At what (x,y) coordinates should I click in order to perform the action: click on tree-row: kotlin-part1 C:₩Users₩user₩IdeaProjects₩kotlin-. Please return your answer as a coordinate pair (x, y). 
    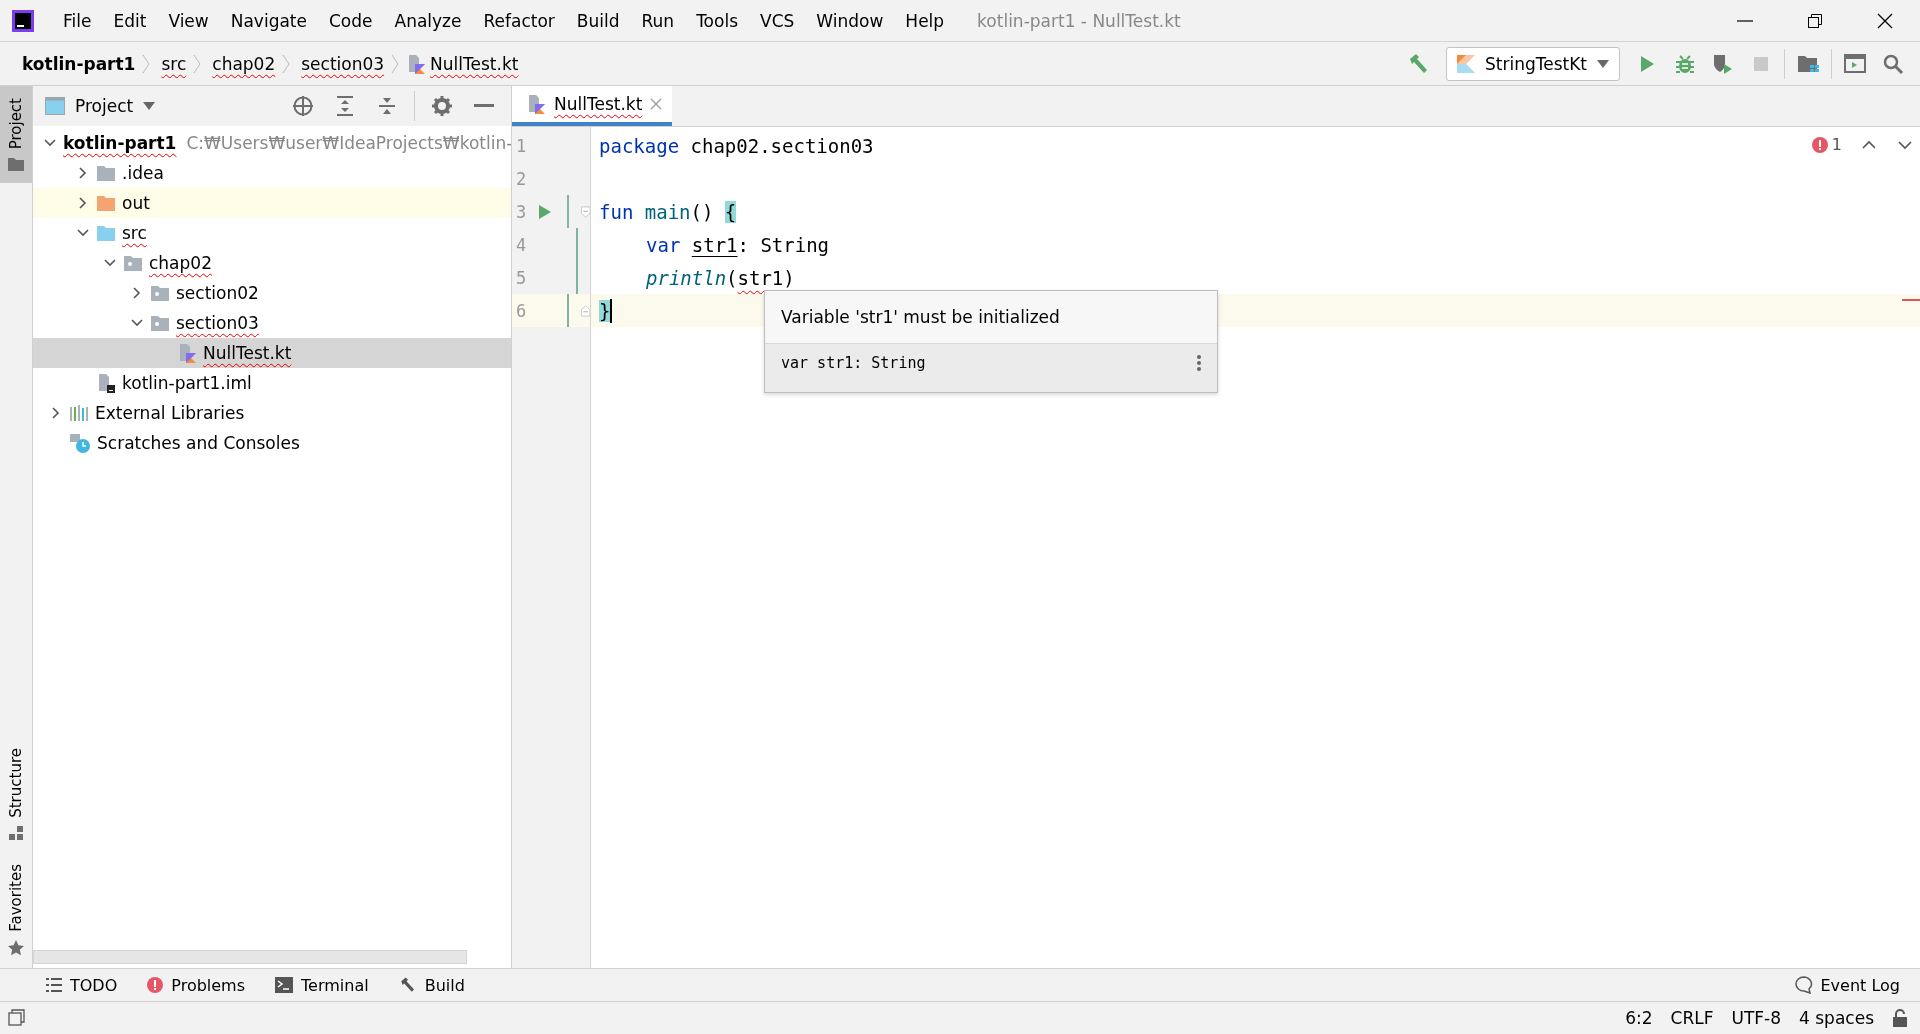
    Looking at the image, I should click on (272, 143).